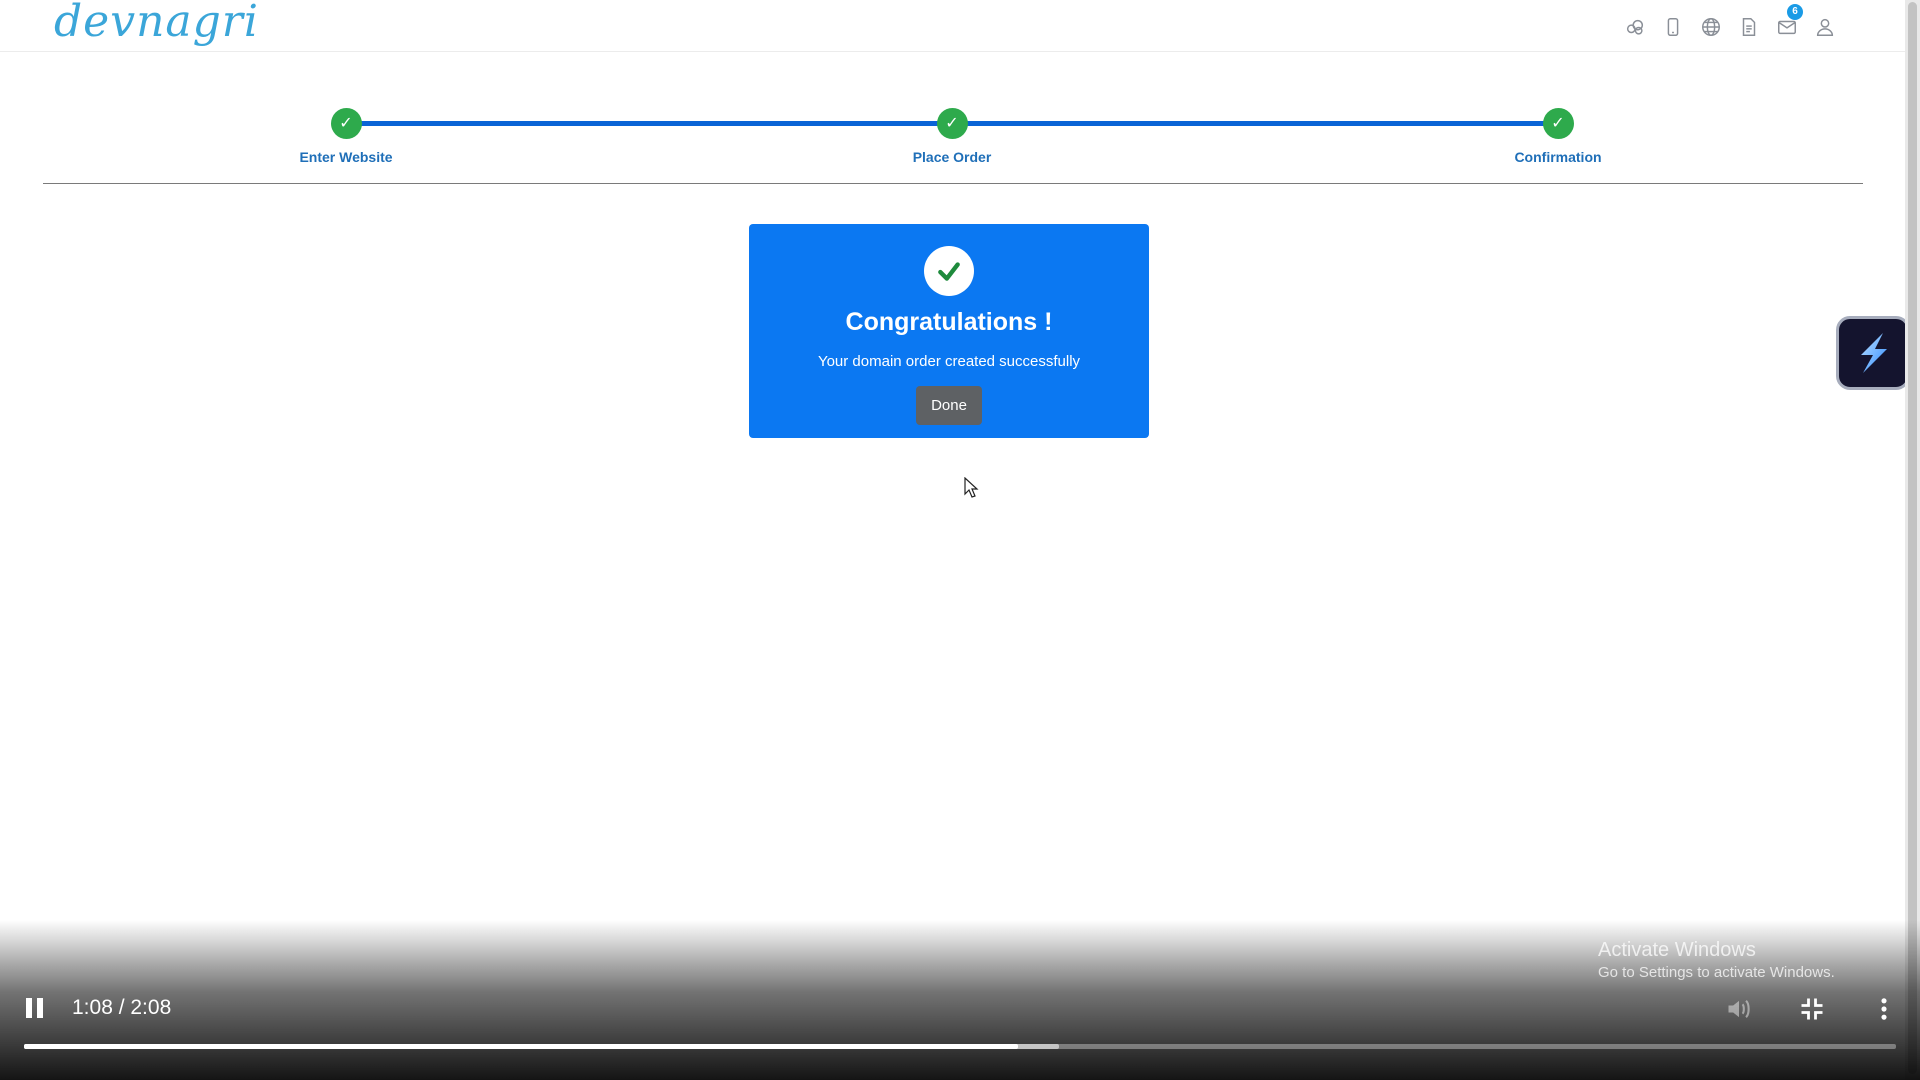 This screenshot has height=1080, width=1920. What do you see at coordinates (36, 1009) in the screenshot?
I see `pause-button` at bounding box center [36, 1009].